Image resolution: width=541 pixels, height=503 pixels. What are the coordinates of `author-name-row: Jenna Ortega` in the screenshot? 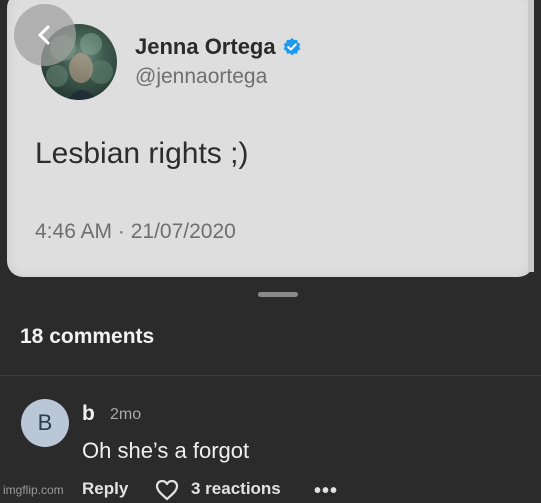 It's located at (218, 47).